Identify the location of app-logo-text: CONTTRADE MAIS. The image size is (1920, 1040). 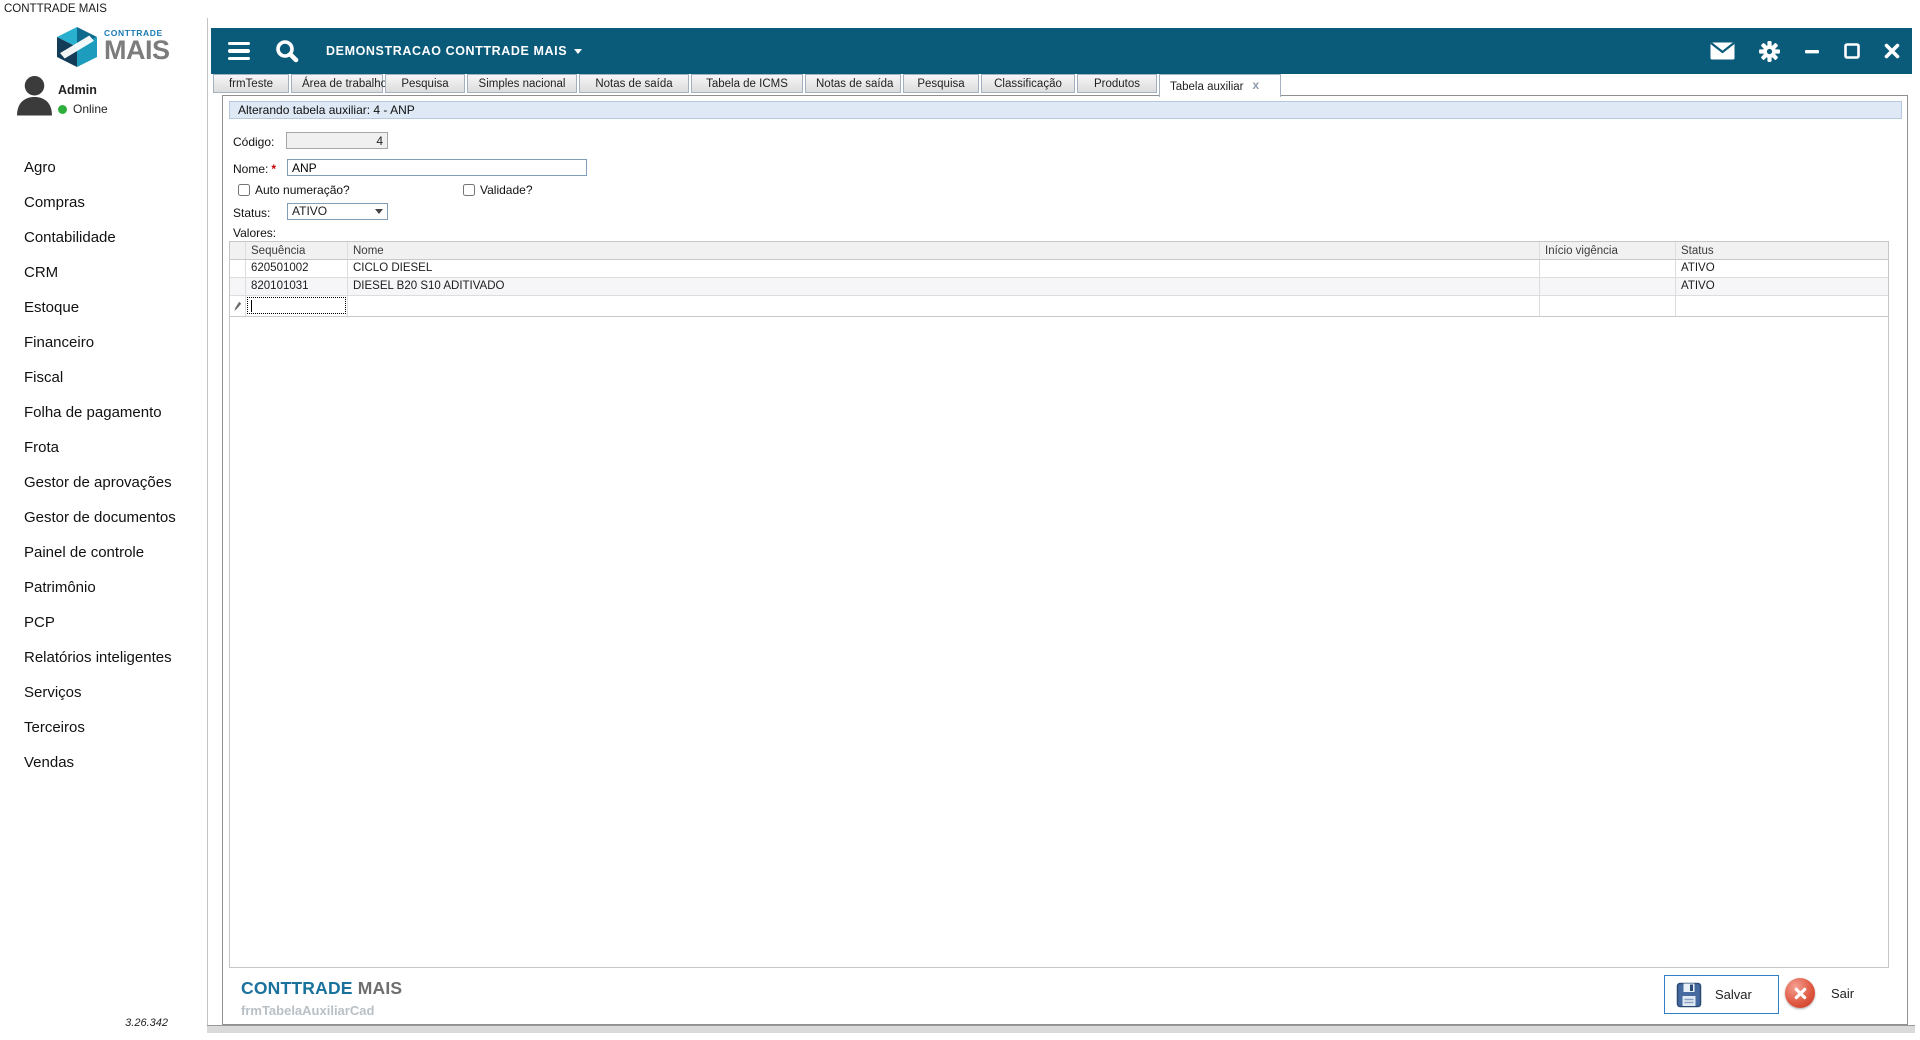
(137, 46).